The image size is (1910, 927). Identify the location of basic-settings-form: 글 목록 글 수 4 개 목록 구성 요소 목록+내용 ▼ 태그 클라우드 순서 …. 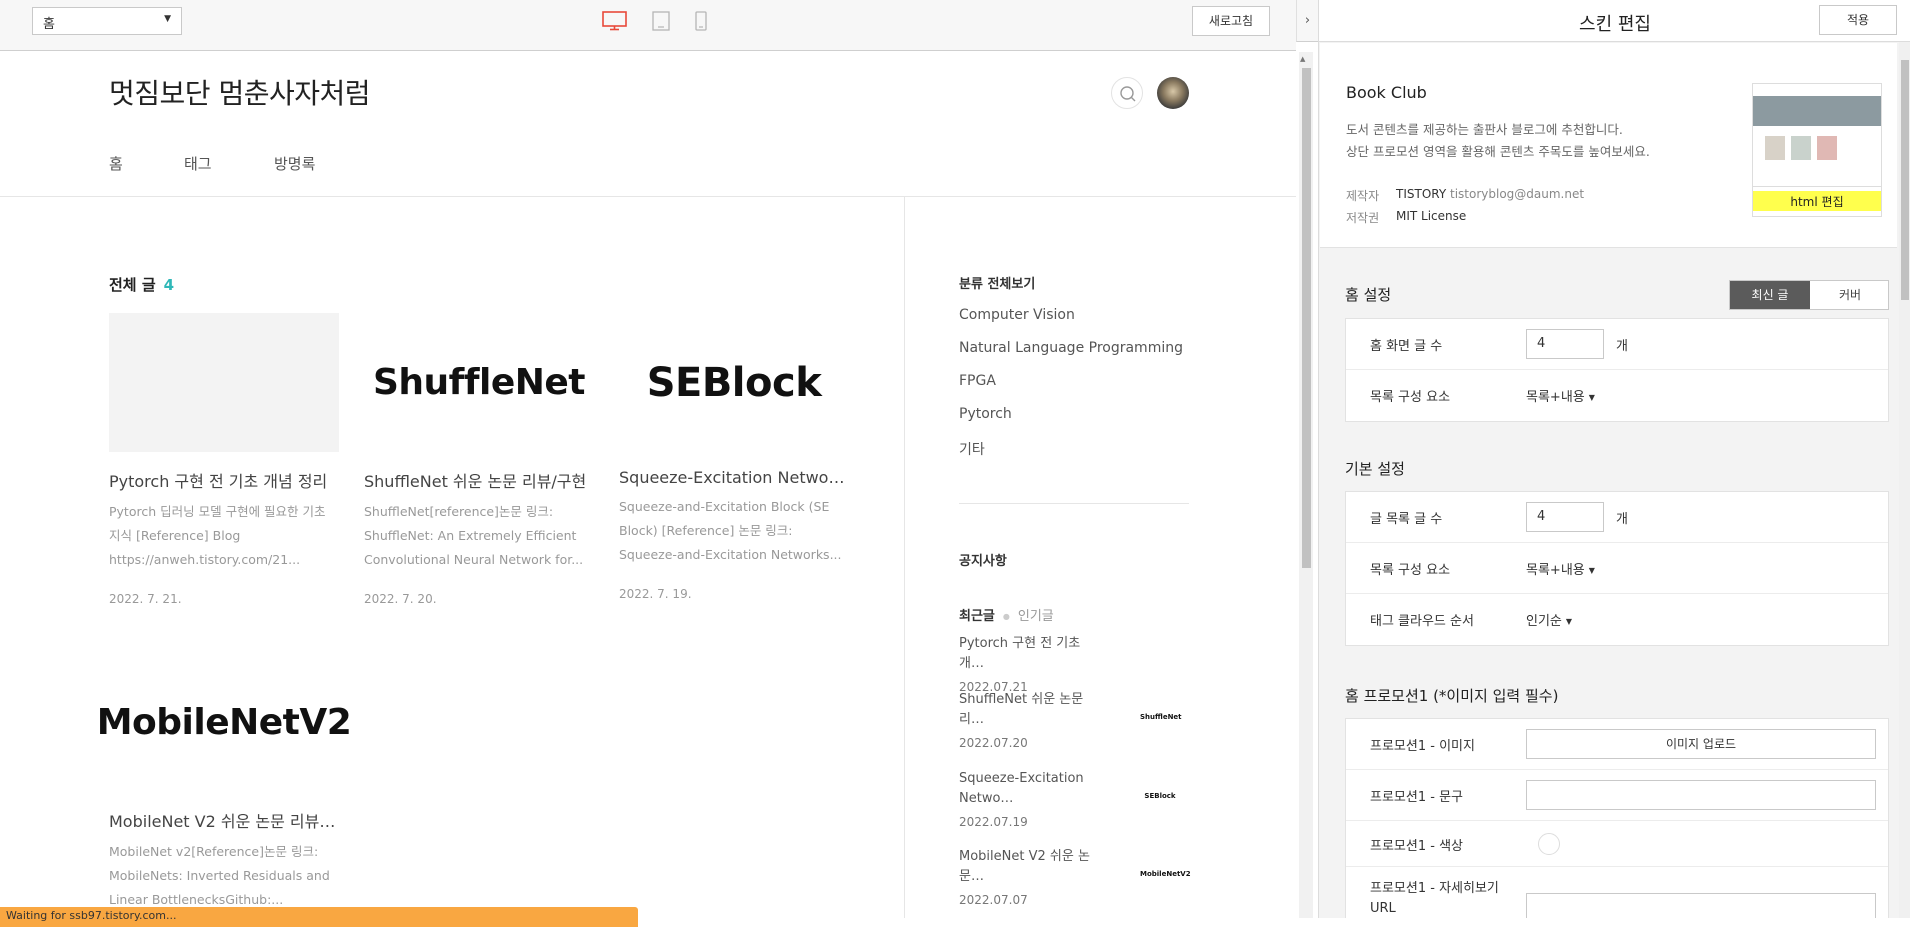
(1617, 568).